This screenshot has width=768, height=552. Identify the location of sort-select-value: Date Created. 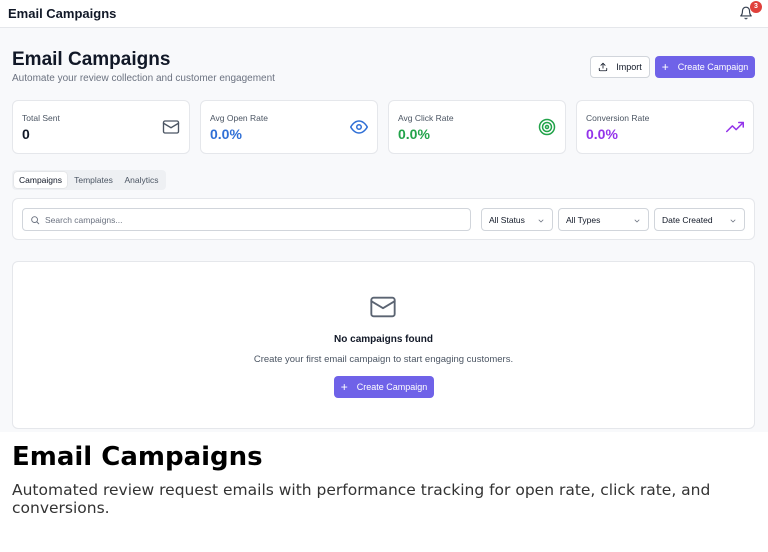
(687, 220).